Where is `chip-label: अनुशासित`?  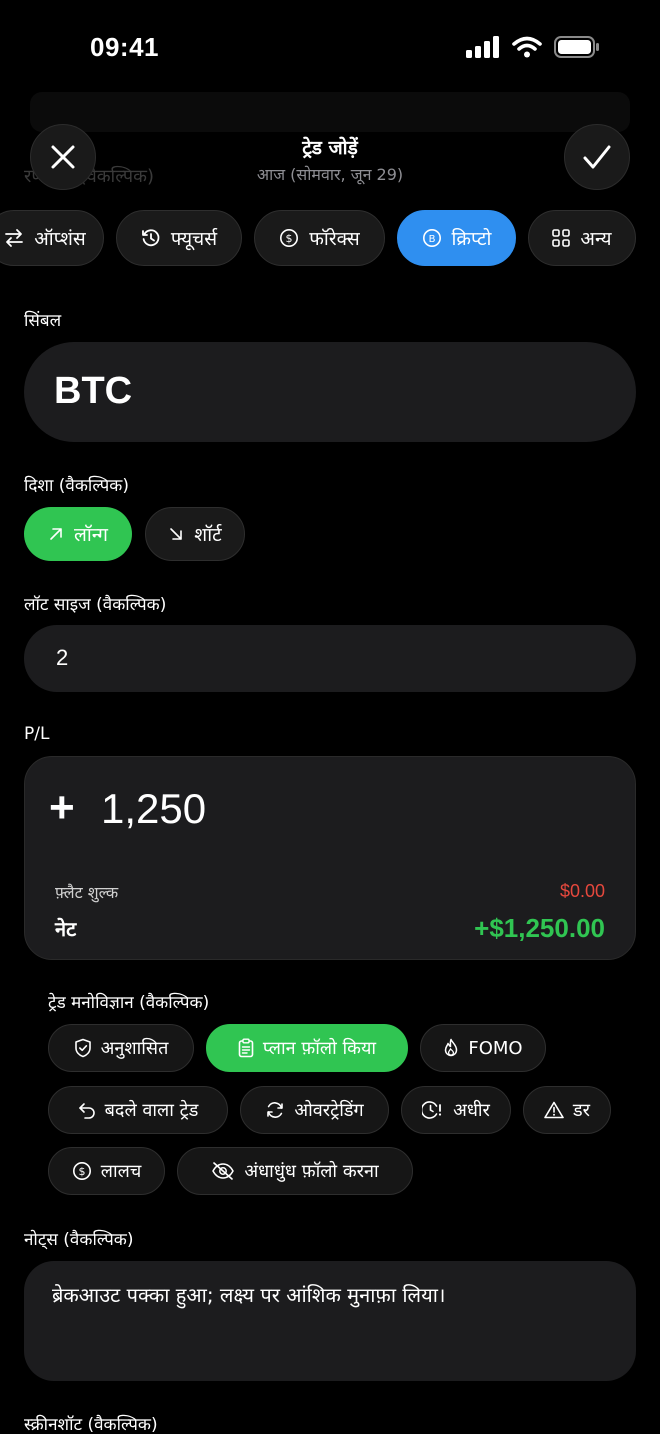 chip-label: अनुशासित is located at coordinates (134, 1048).